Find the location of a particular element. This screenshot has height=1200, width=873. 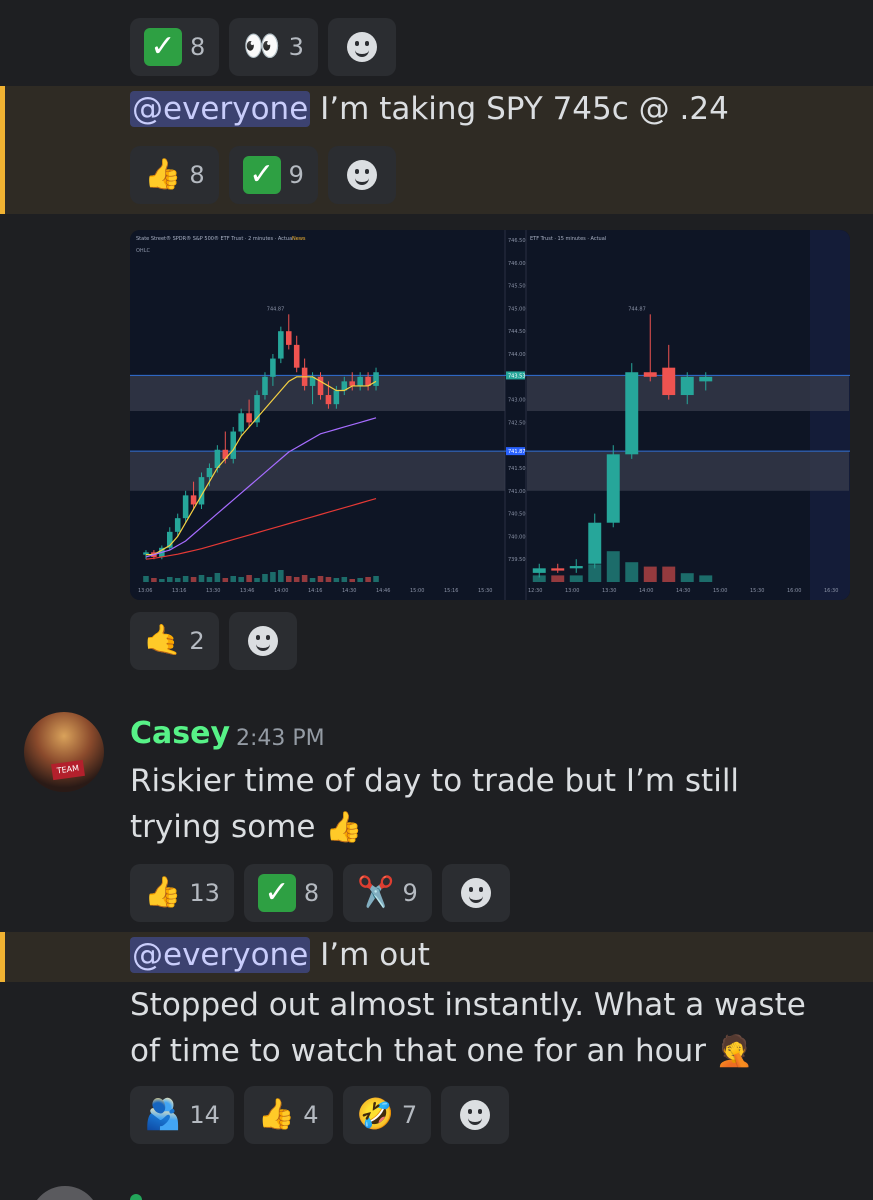

x-tick-label: 15:00 is located at coordinates (417, 591).